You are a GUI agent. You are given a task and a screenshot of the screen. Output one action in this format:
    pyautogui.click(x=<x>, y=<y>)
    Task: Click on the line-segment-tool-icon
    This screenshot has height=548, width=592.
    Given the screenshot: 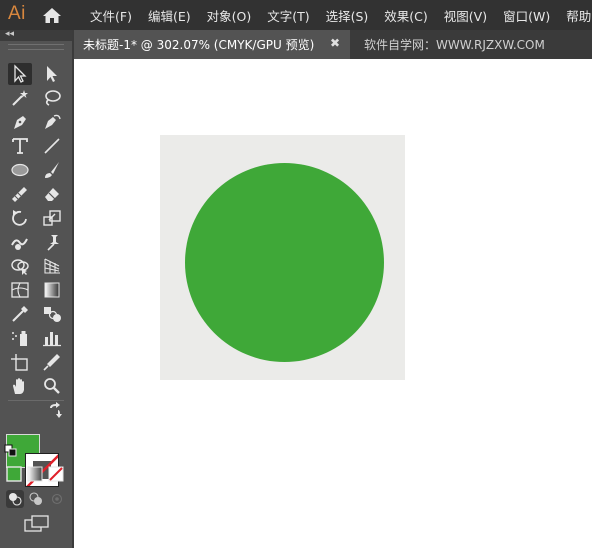 What is the action you would take?
    pyautogui.click(x=52, y=146)
    